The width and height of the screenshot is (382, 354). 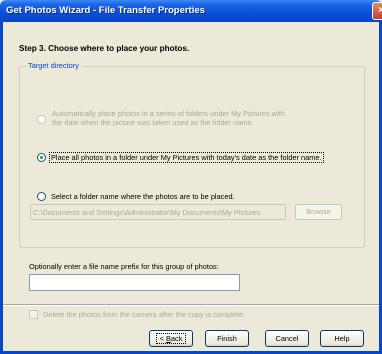 What do you see at coordinates (41, 157) in the screenshot?
I see `radio-today-folder` at bounding box center [41, 157].